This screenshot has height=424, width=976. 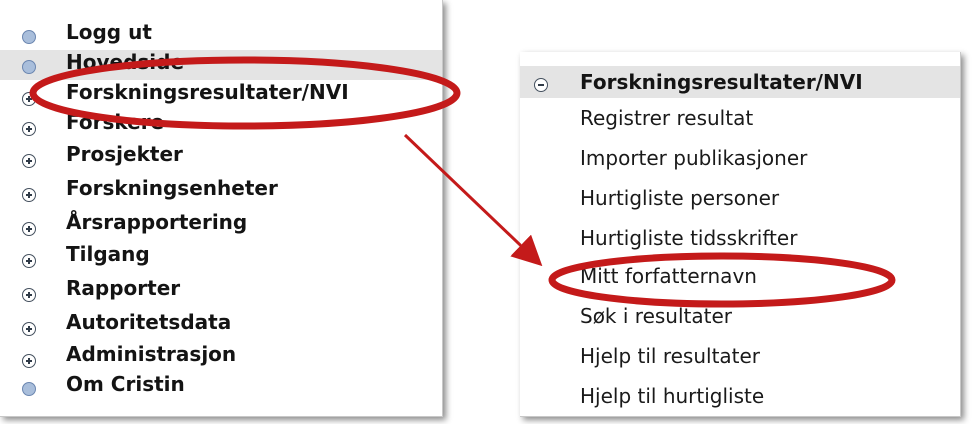 I want to click on menu-item-label: Rapporter, so click(x=123, y=288).